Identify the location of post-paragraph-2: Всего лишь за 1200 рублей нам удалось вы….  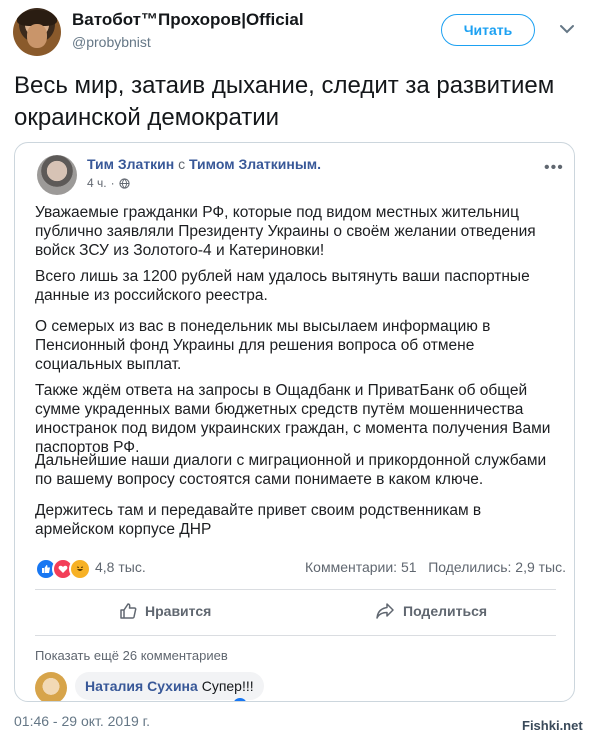
(282, 286).